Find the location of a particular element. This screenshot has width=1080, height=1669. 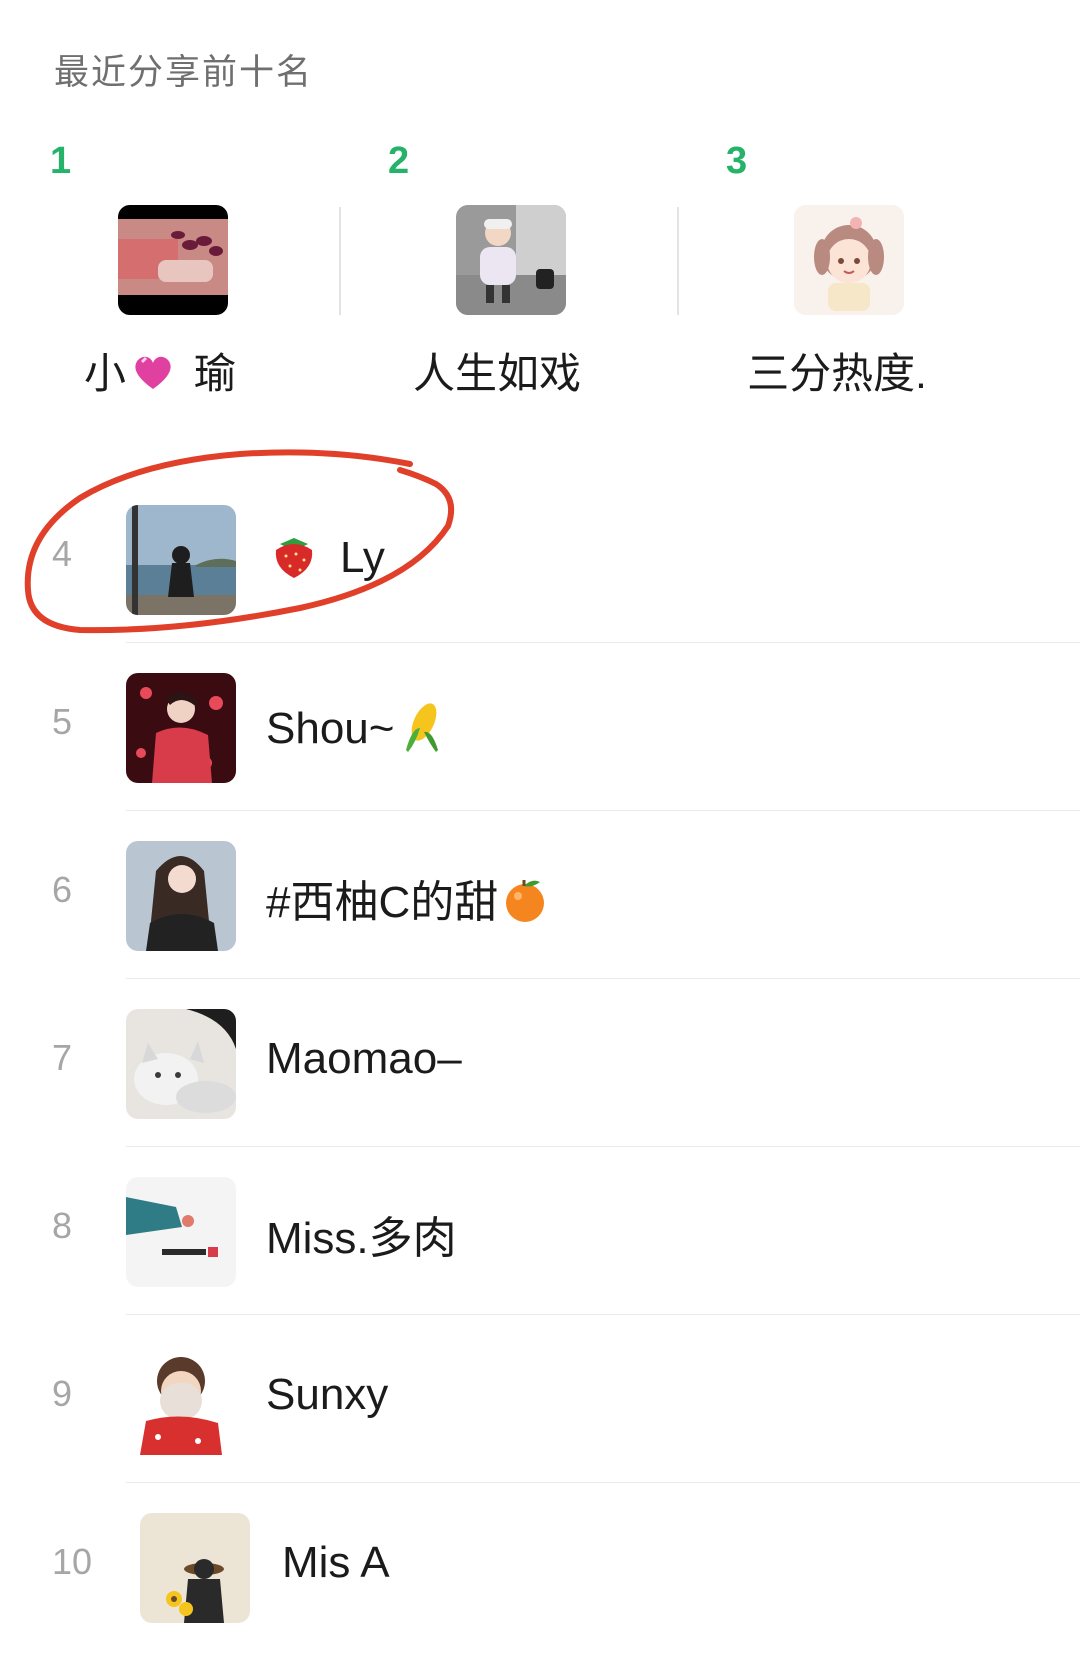

name-text: #西柚C的甜 is located at coordinates (382, 902).